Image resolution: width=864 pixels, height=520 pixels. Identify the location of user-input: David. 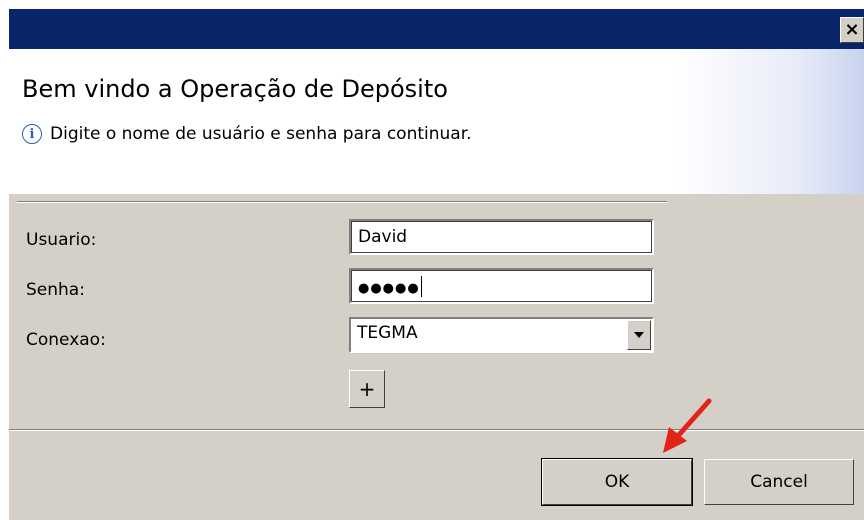
(501, 237).